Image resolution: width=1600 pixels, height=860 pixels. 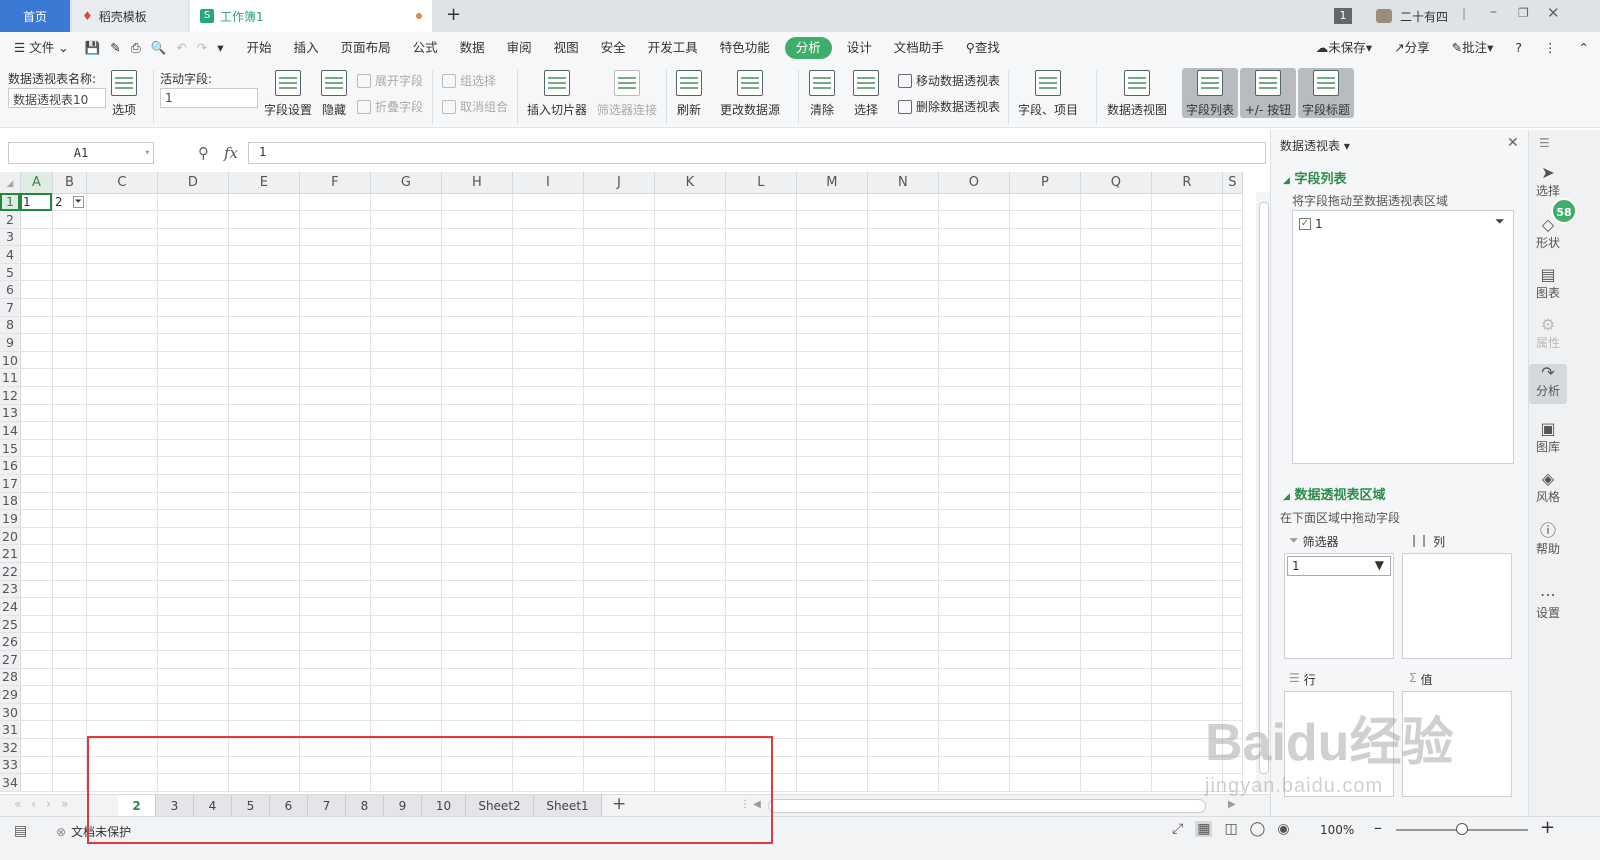 What do you see at coordinates (10, 765) in the screenshot?
I see `row-header: 33` at bounding box center [10, 765].